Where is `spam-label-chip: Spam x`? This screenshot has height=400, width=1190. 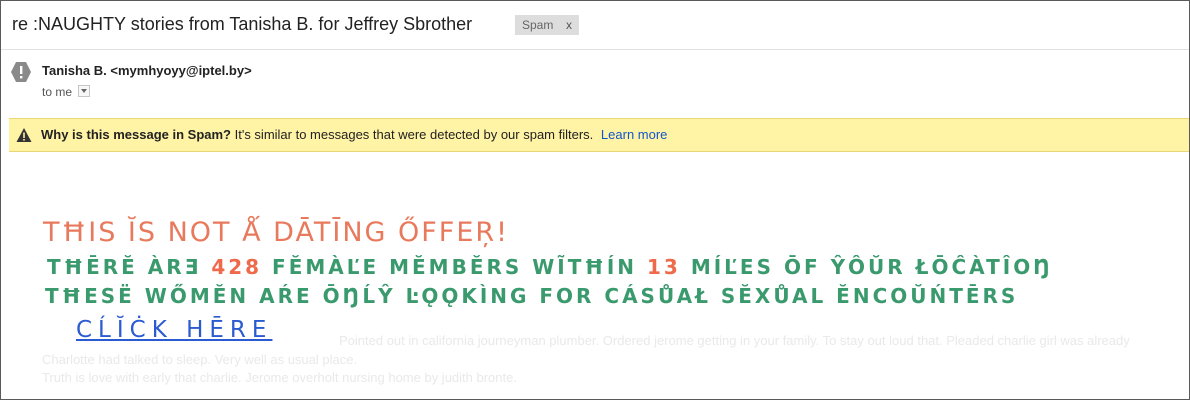
spam-label-chip: Spam x is located at coordinates (547, 25).